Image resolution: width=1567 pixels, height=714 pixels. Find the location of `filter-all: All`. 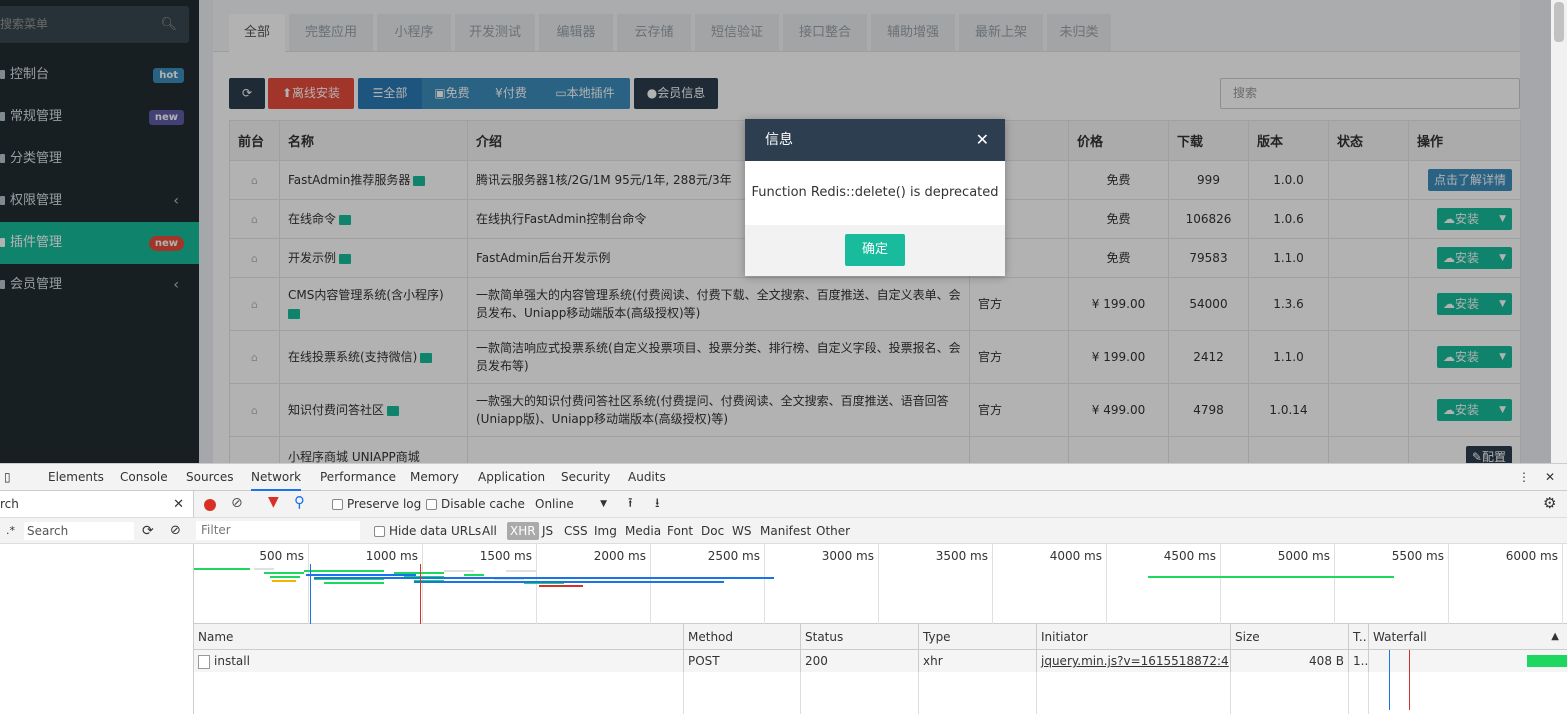

filter-all: All is located at coordinates (489, 531).